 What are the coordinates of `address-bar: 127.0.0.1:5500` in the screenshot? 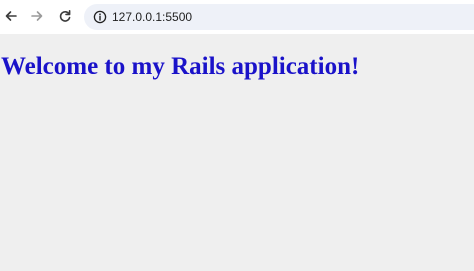 It's located at (279, 17).